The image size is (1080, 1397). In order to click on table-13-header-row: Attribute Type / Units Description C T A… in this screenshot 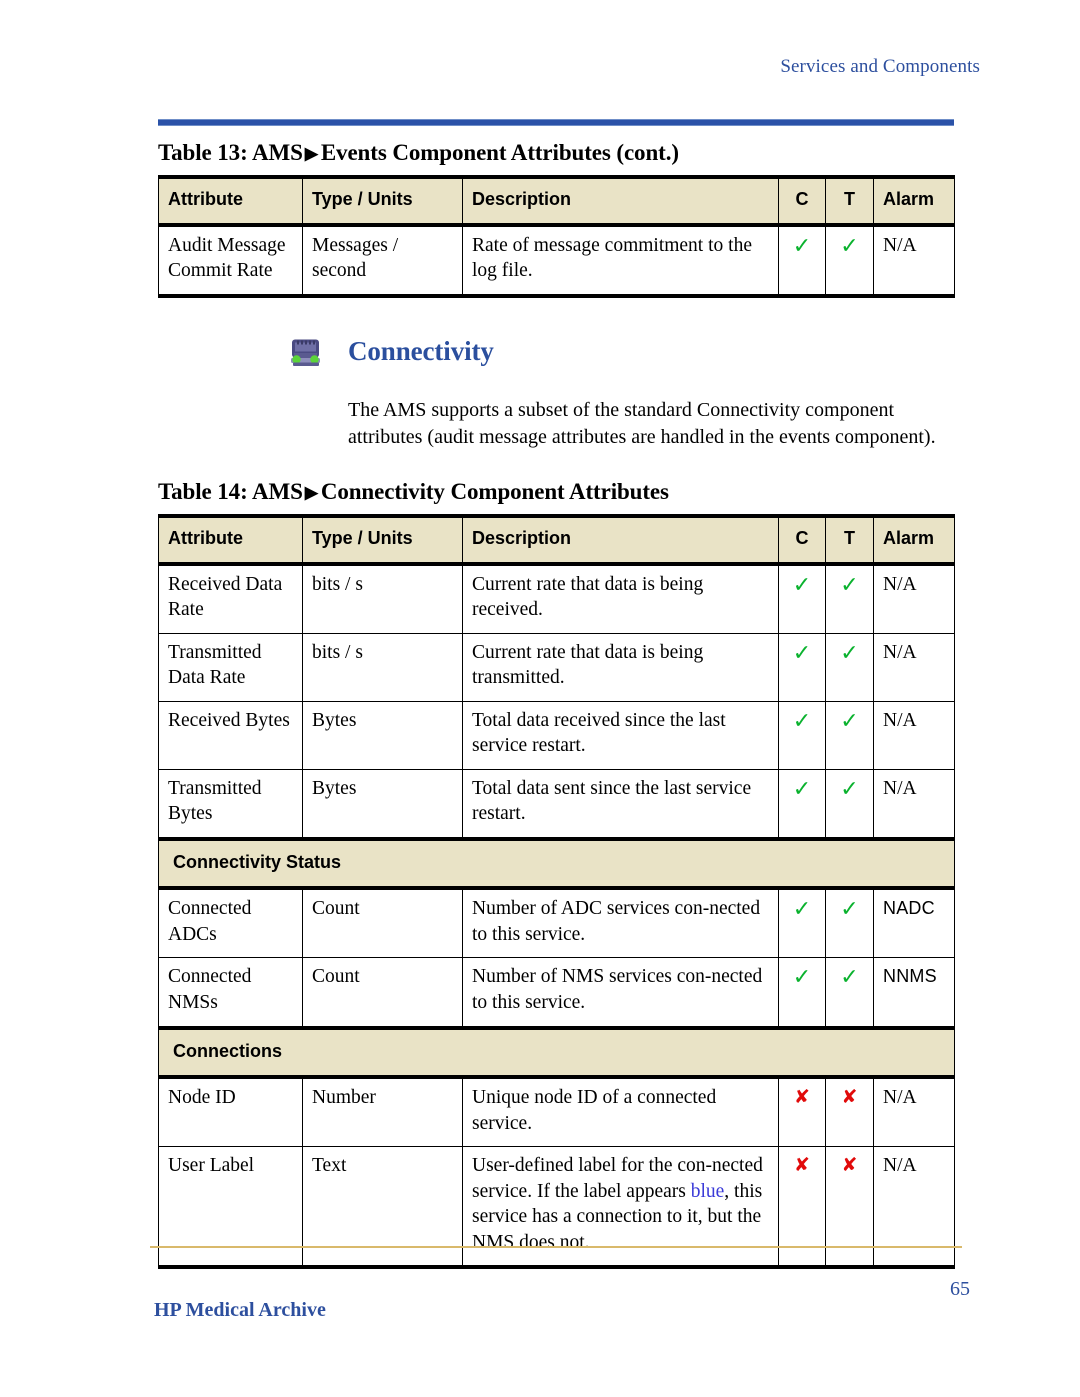, I will do `click(556, 201)`.